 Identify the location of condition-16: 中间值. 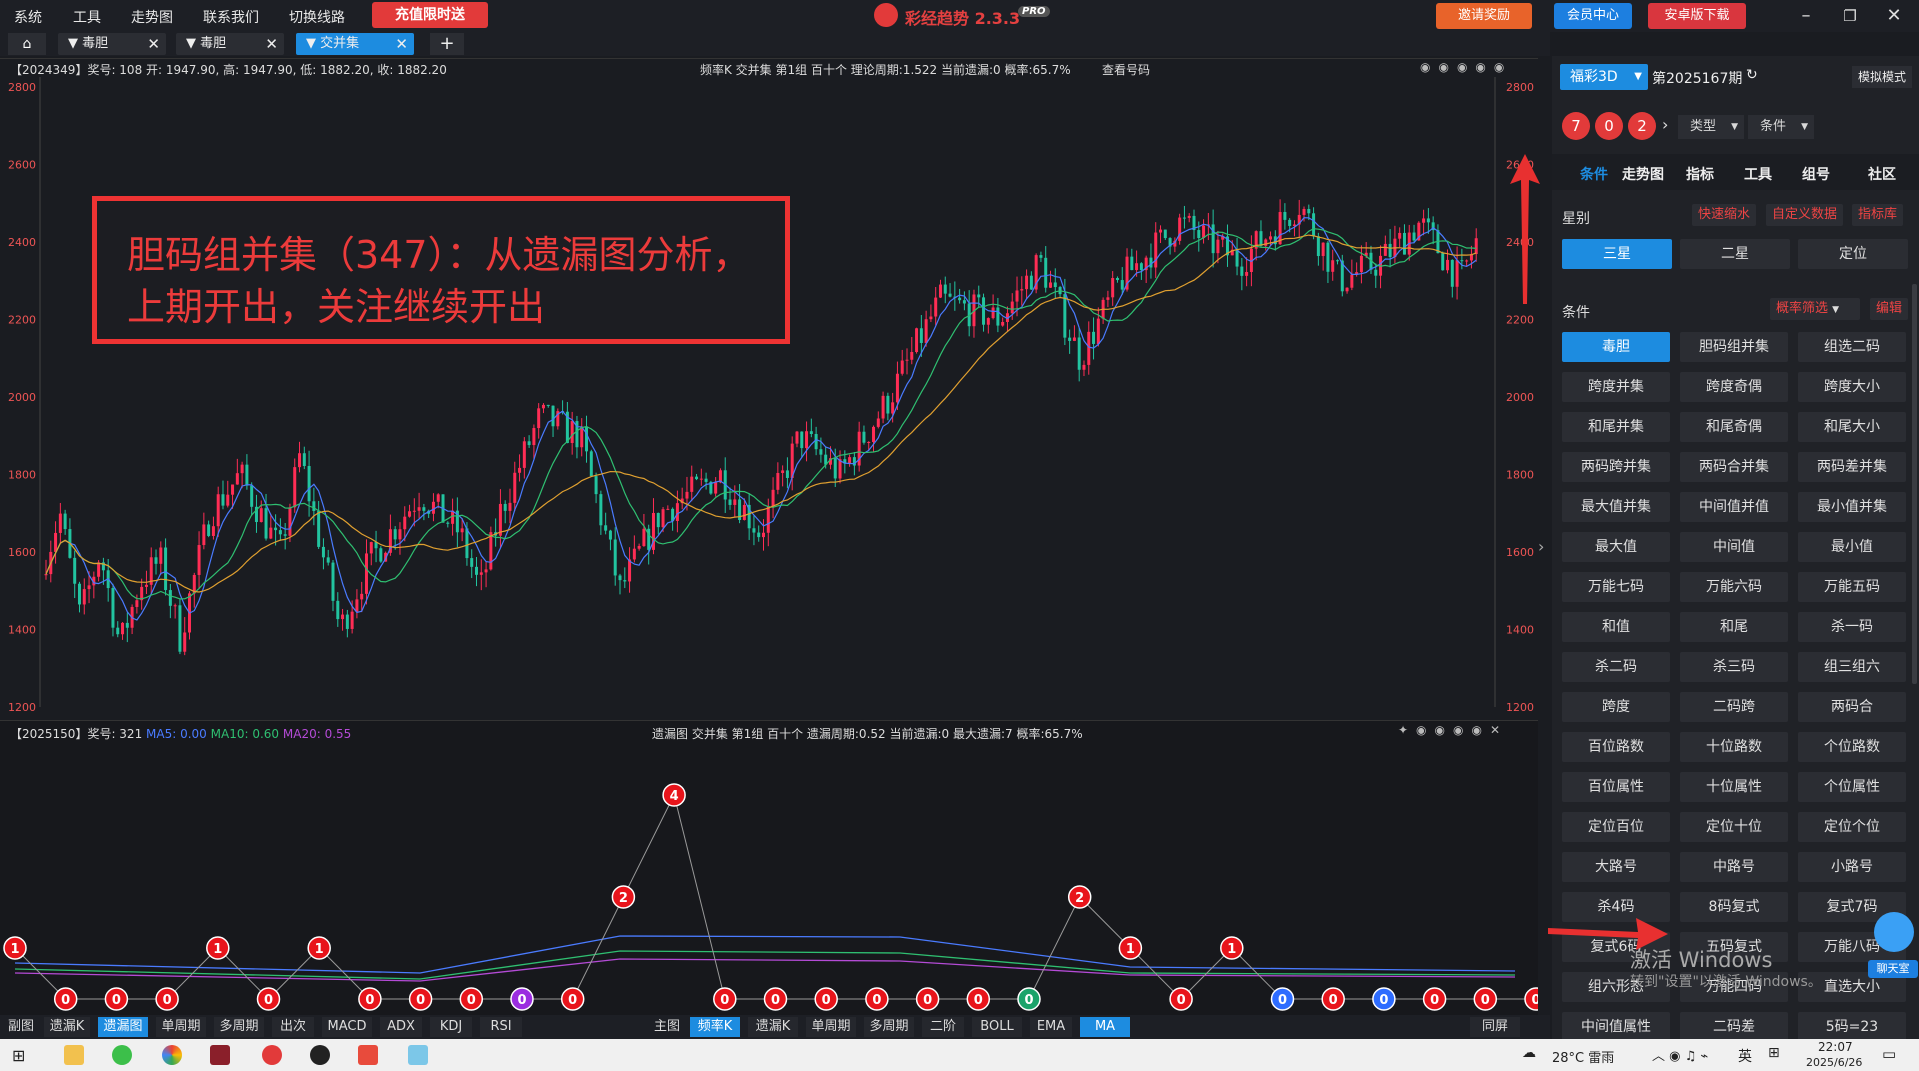
(1734, 547).